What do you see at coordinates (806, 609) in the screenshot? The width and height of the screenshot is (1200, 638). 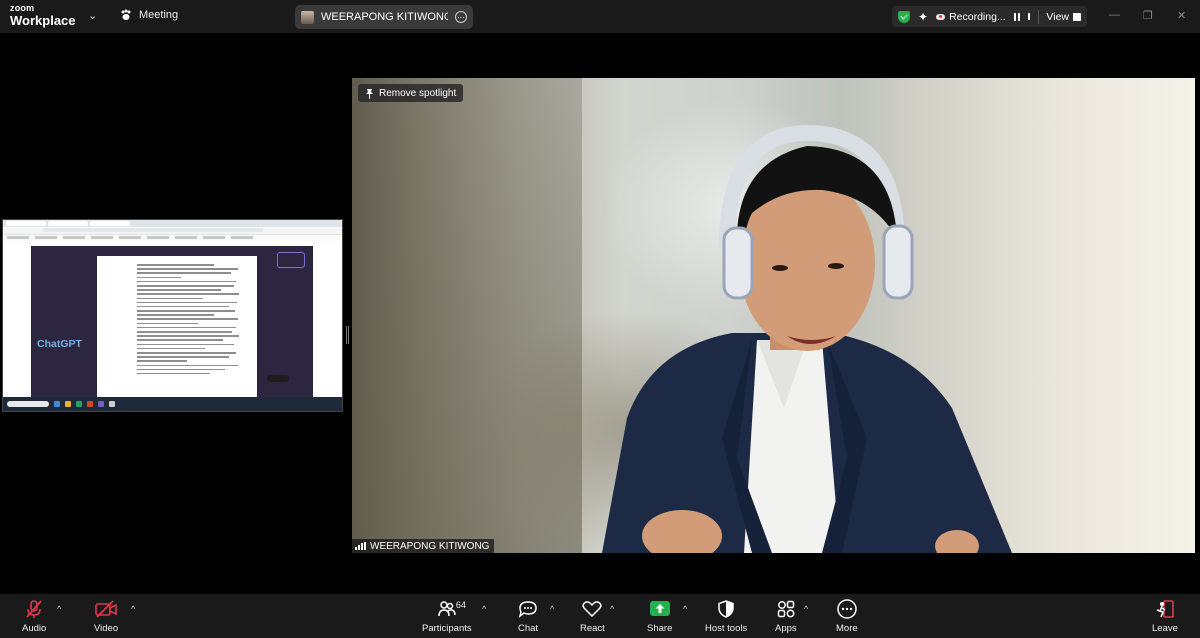 I see `apps-options-chevron-icon: ^` at bounding box center [806, 609].